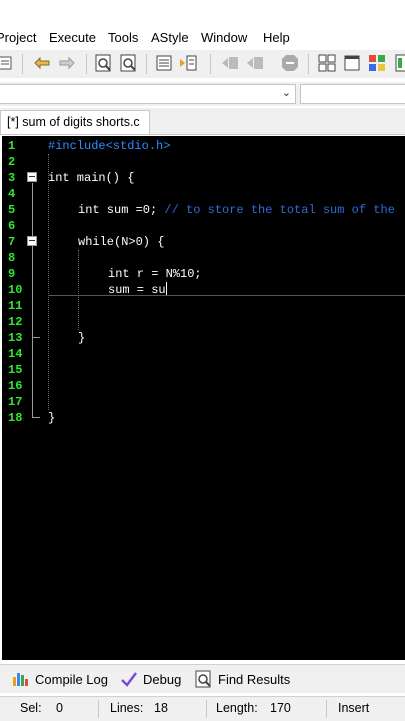 Image resolution: width=405 pixels, height=721 pixels. I want to click on fold-line, so click(32, 300).